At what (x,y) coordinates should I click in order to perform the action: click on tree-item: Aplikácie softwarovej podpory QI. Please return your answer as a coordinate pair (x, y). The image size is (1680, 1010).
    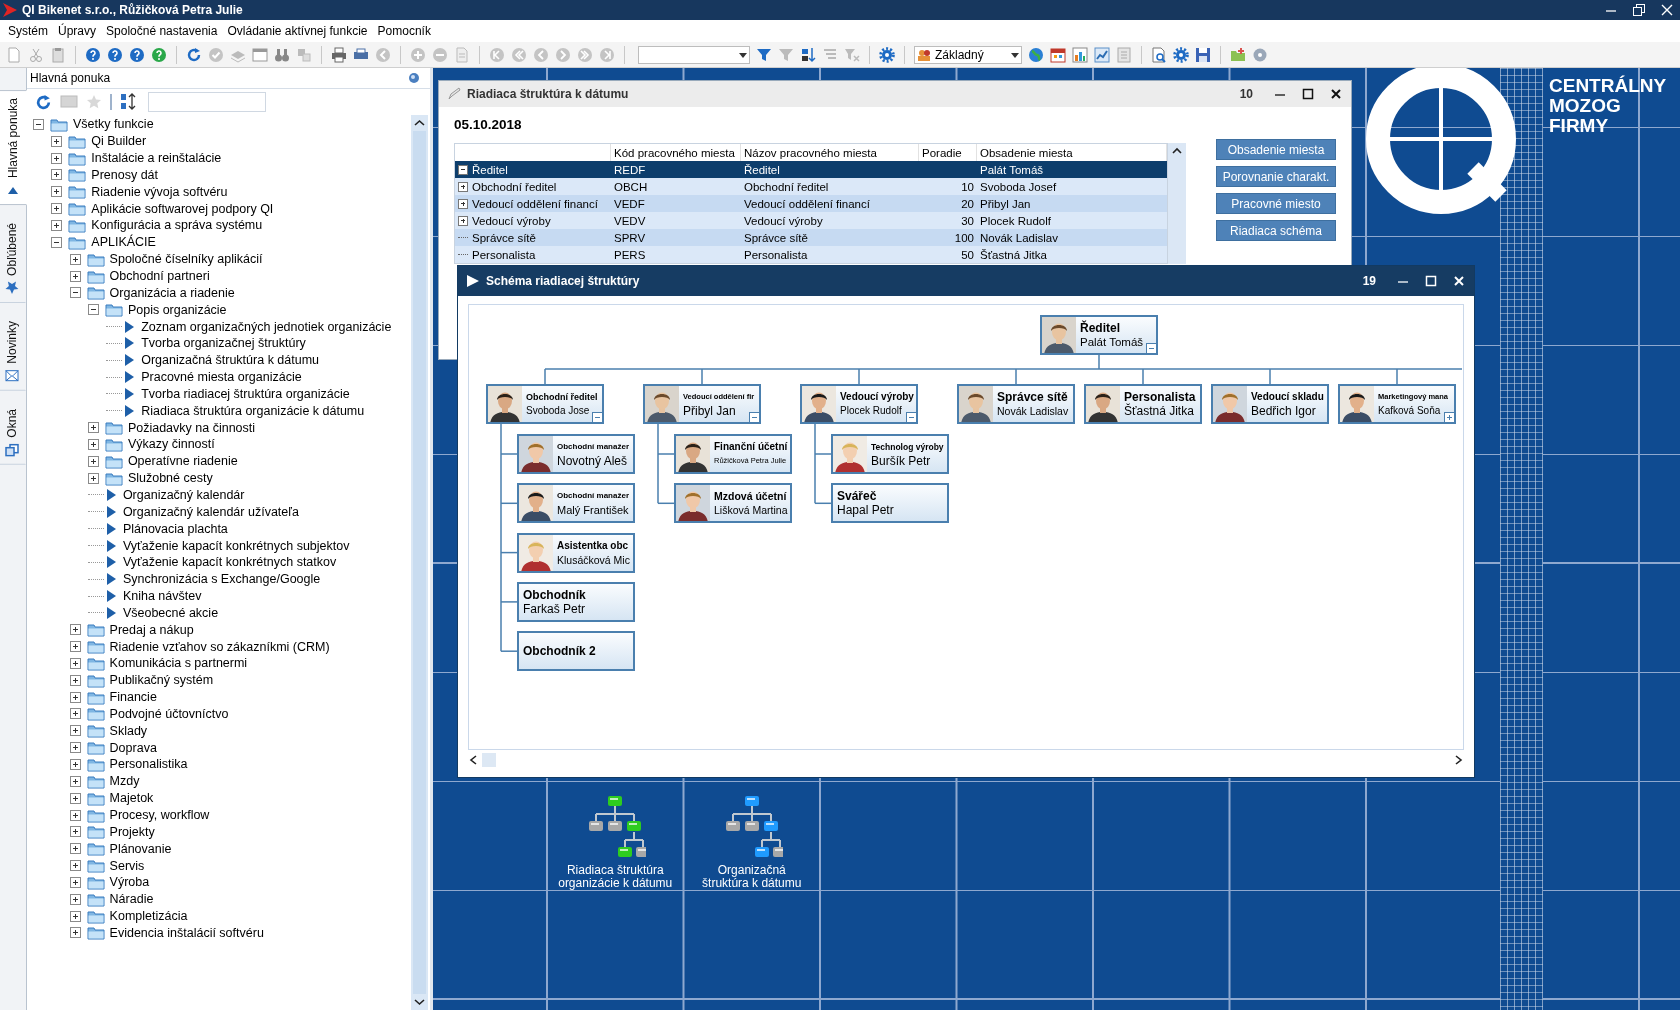
    Looking at the image, I should click on (182, 208).